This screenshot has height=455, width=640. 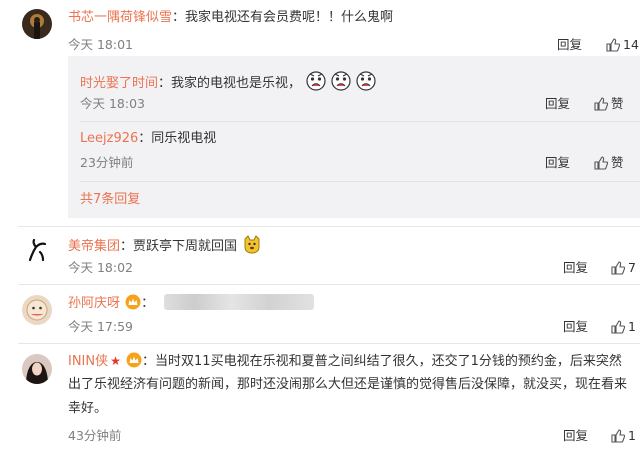 What do you see at coordinates (95, 435) in the screenshot?
I see `comment-time: 43分钟前` at bounding box center [95, 435].